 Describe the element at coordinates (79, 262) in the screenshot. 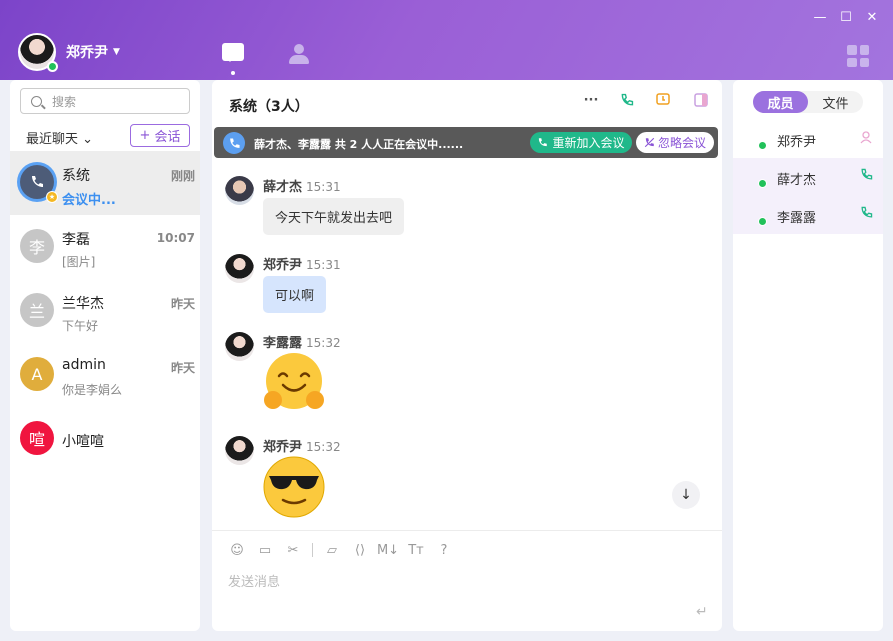

I see `conversation-preview: [图片]` at that location.